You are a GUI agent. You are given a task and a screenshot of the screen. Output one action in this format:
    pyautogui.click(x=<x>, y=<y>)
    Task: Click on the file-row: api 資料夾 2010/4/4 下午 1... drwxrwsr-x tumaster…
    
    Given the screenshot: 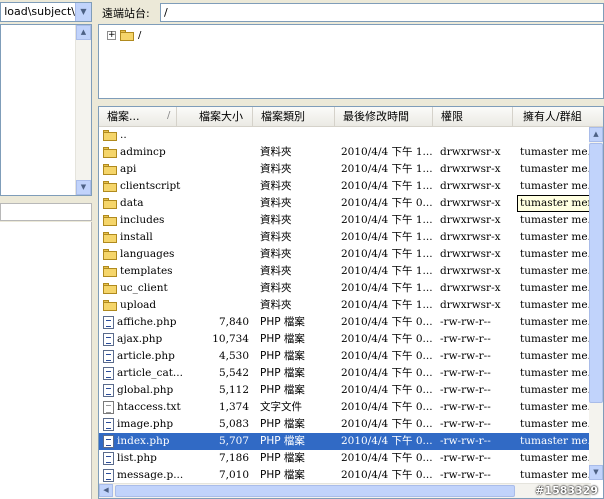 What is the action you would take?
    pyautogui.click(x=345, y=169)
    